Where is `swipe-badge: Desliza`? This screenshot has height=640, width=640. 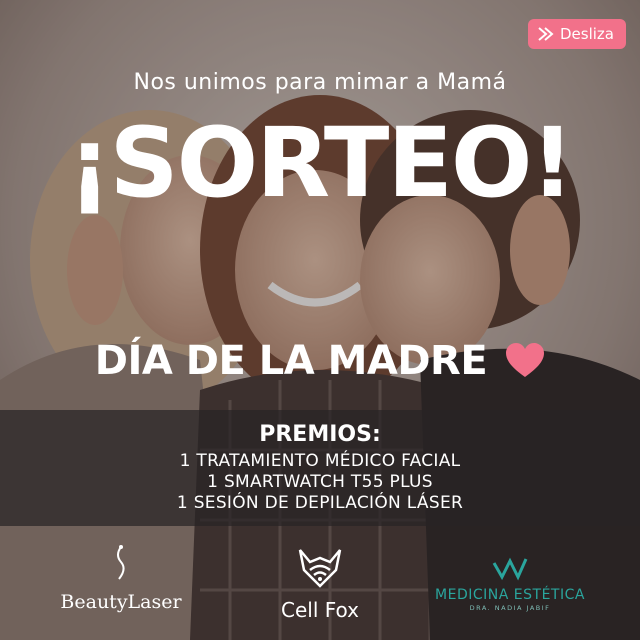
swipe-badge: Desliza is located at coordinates (577, 34).